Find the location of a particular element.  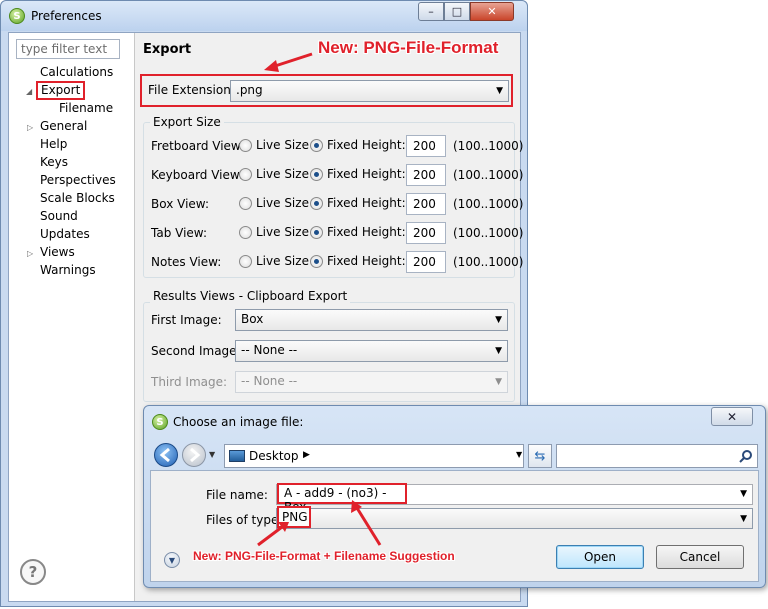

annotation-arrow-left is located at coordinates (270, 536).